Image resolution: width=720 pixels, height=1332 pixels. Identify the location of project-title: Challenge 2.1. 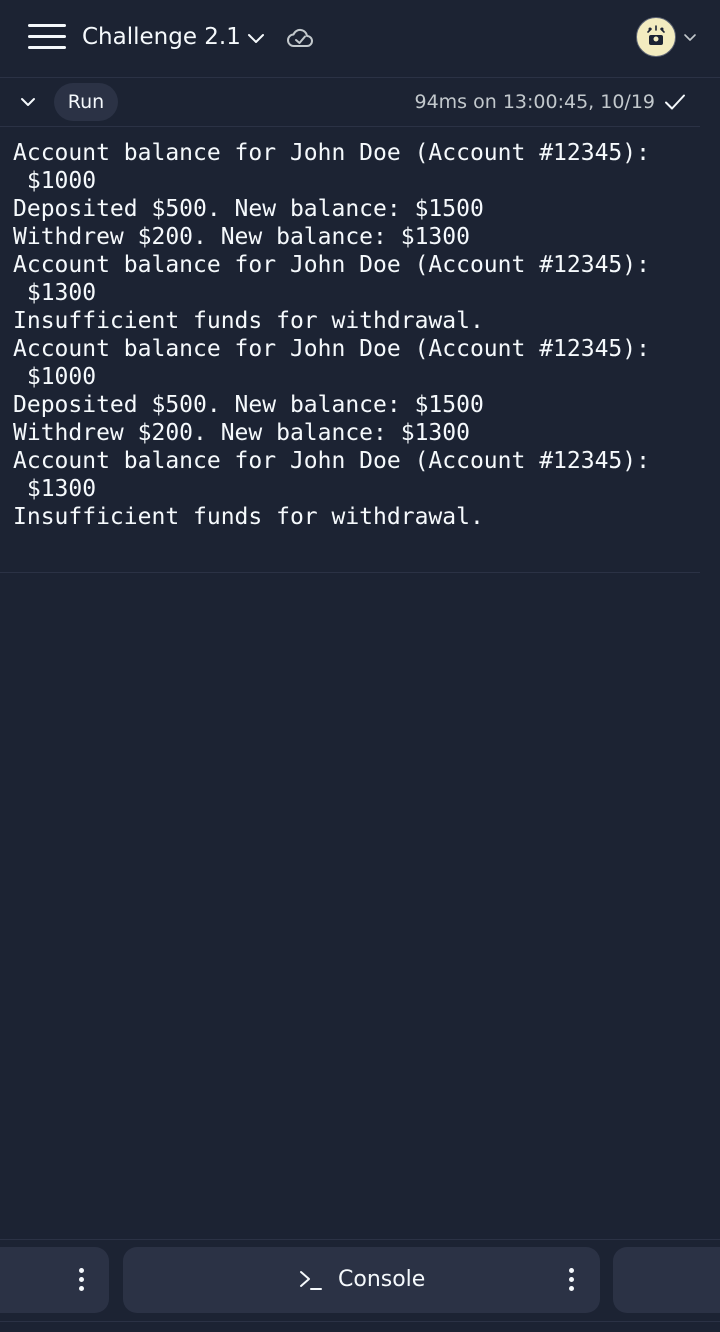
(161, 37).